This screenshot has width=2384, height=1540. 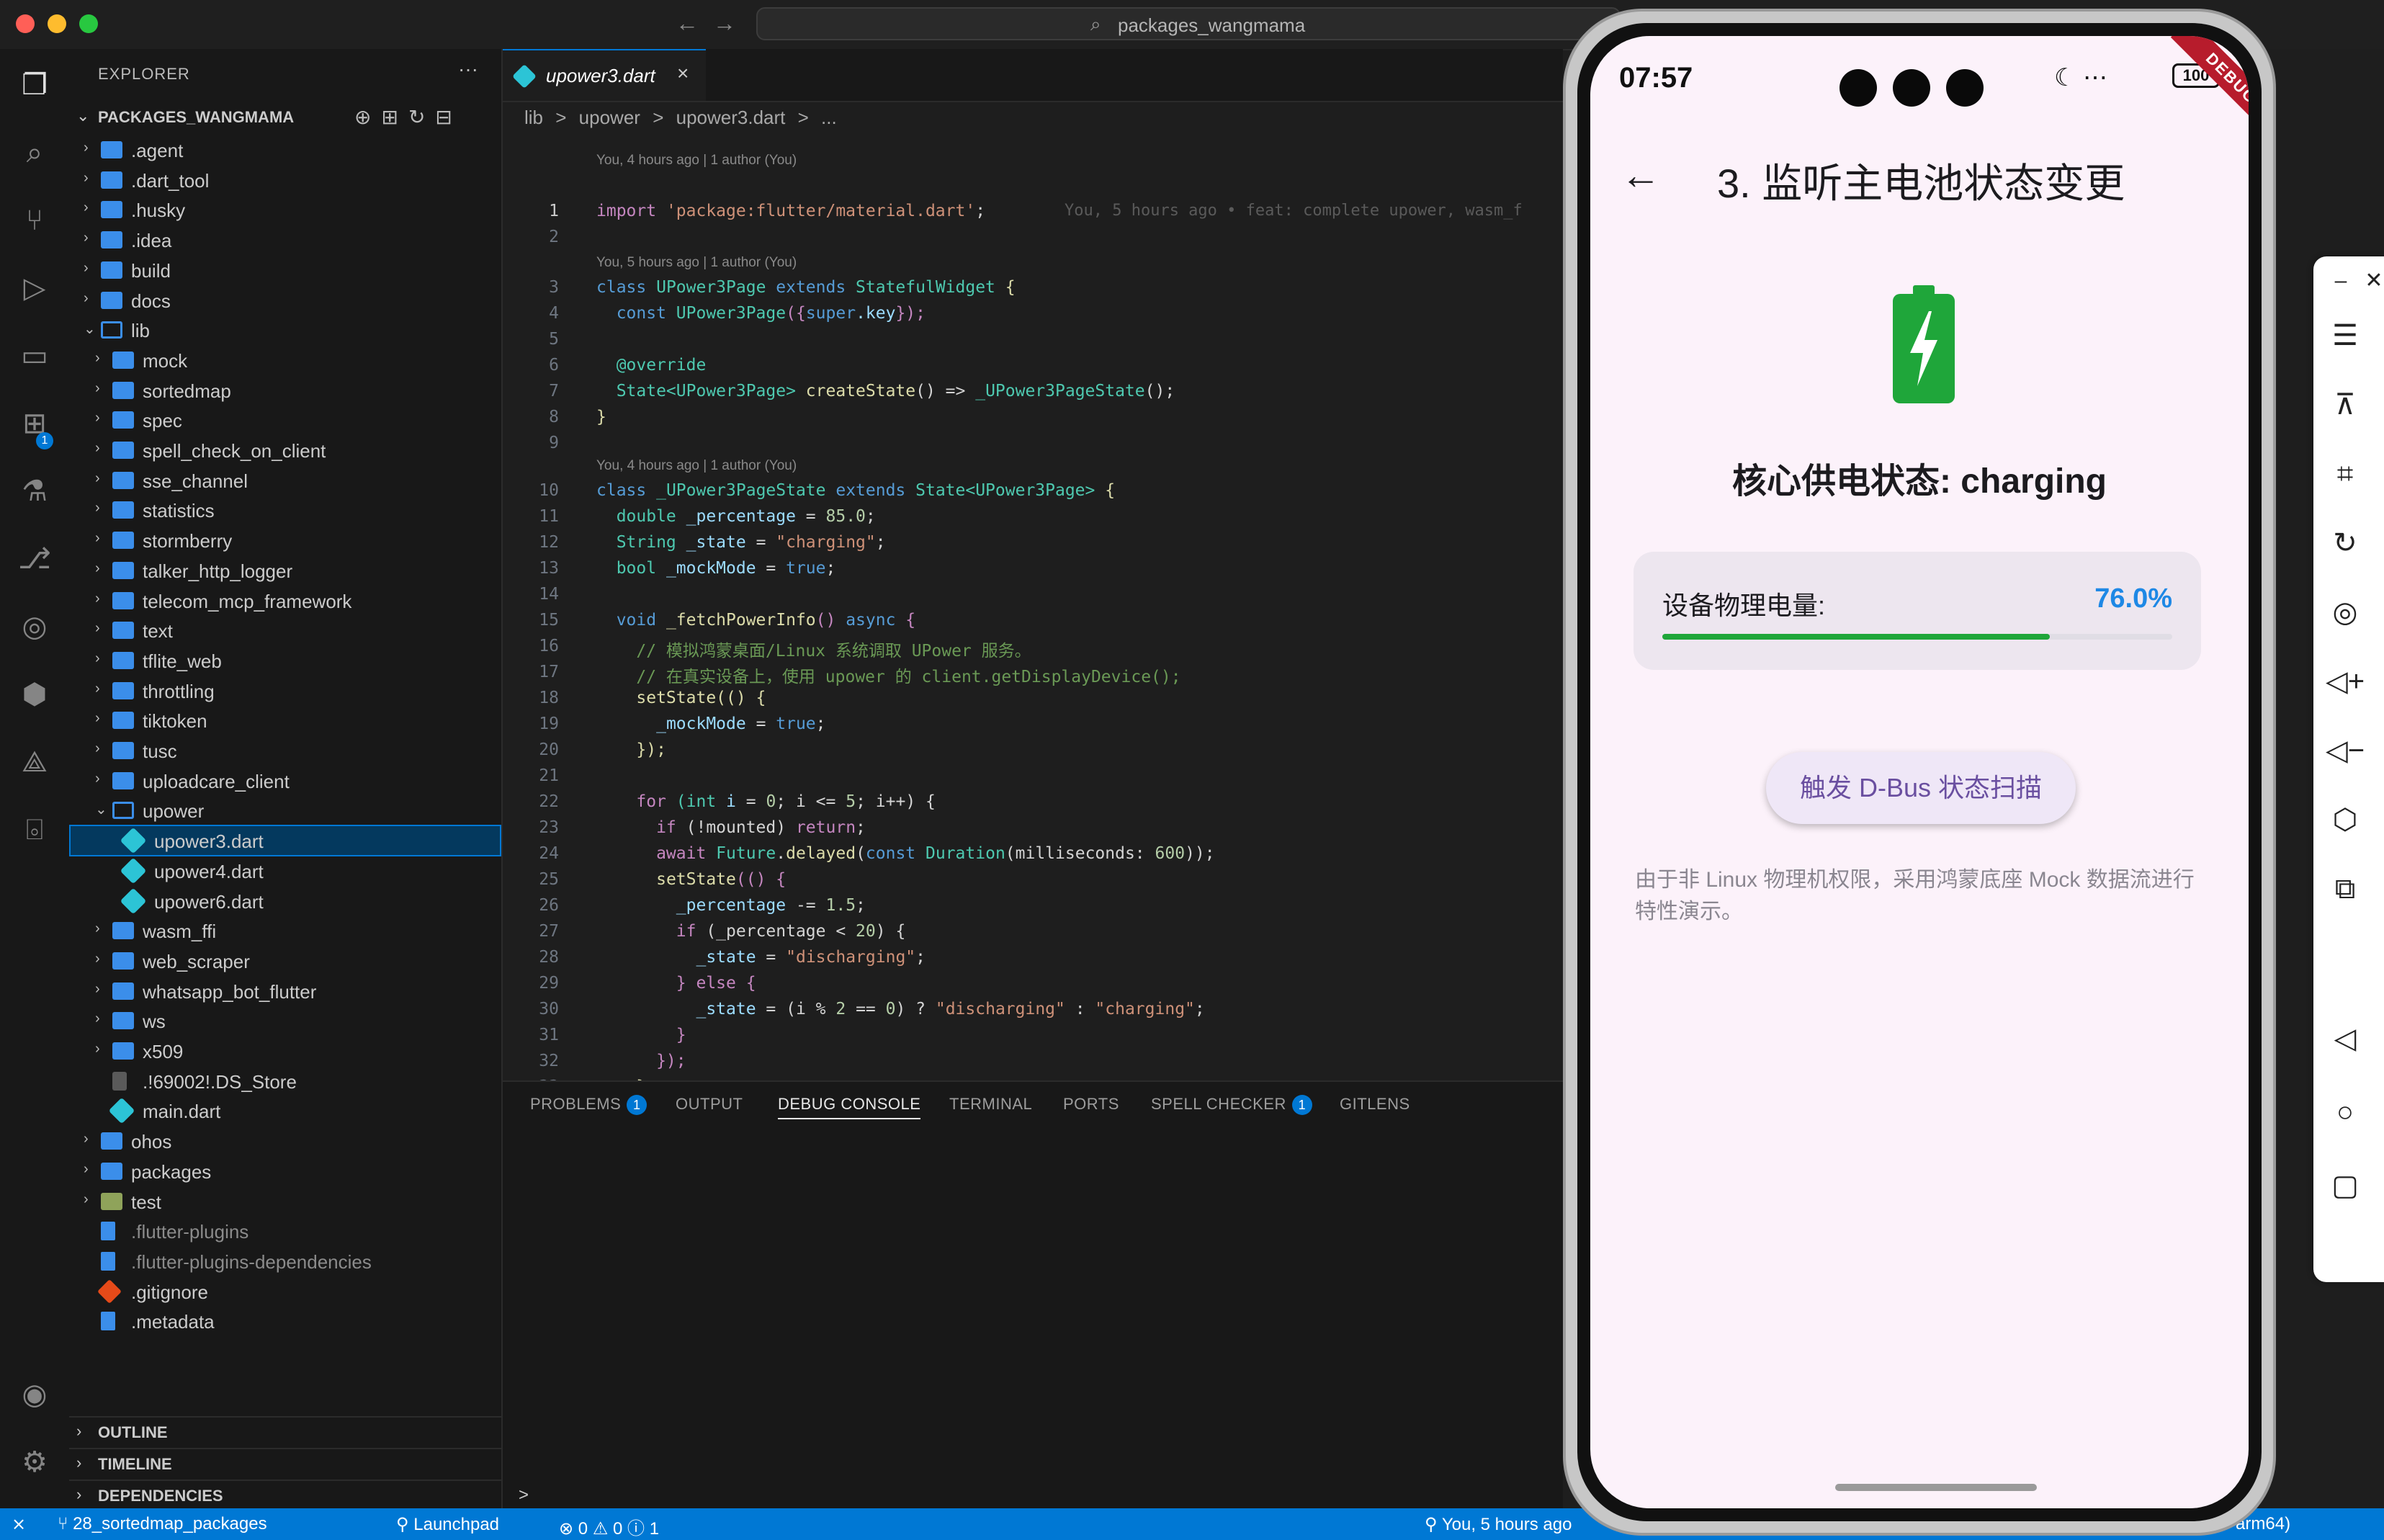 What do you see at coordinates (285, 1021) in the screenshot?
I see `tree-item: › ws` at bounding box center [285, 1021].